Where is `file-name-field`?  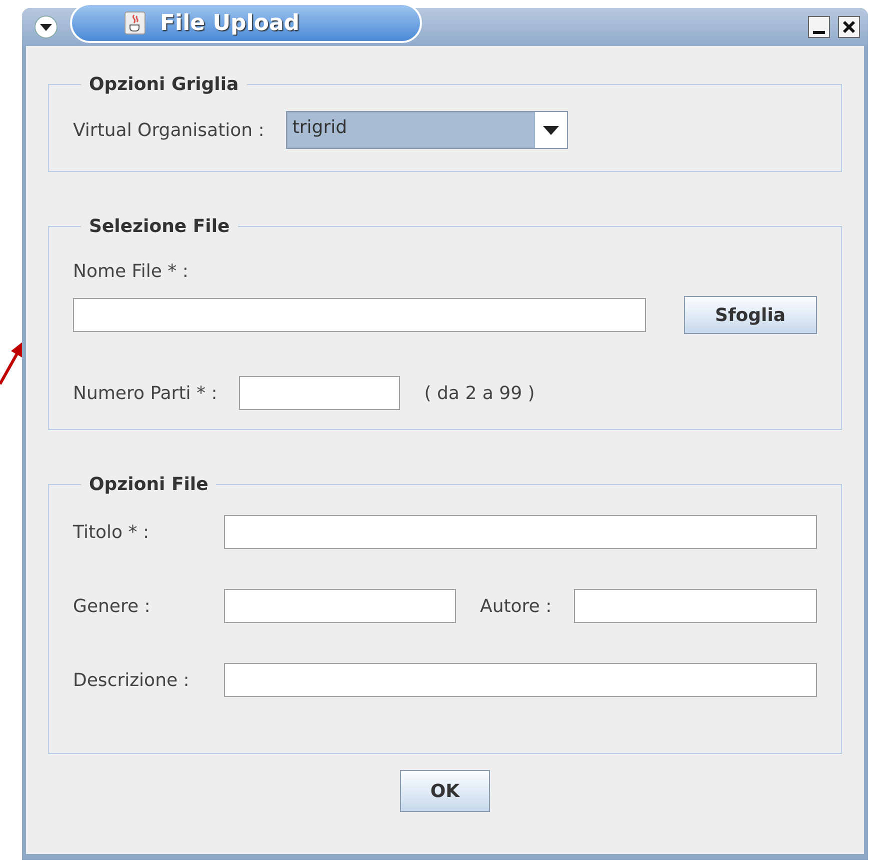
file-name-field is located at coordinates (359, 315).